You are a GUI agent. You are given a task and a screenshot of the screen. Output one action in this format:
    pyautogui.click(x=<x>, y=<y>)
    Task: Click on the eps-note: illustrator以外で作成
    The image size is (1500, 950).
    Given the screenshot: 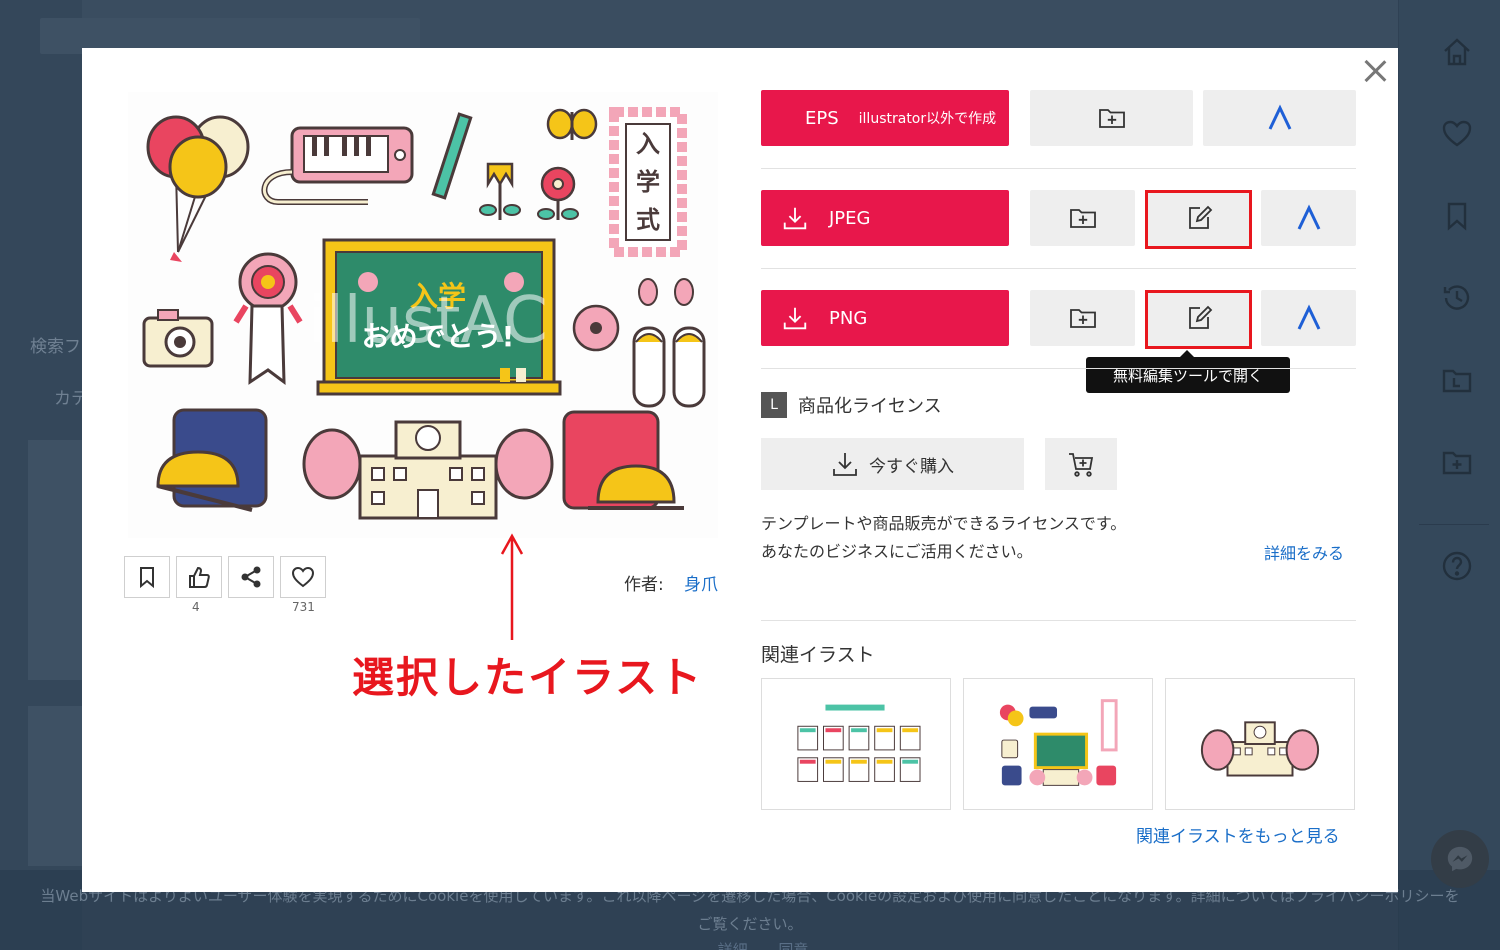 What is the action you would take?
    pyautogui.click(x=927, y=119)
    